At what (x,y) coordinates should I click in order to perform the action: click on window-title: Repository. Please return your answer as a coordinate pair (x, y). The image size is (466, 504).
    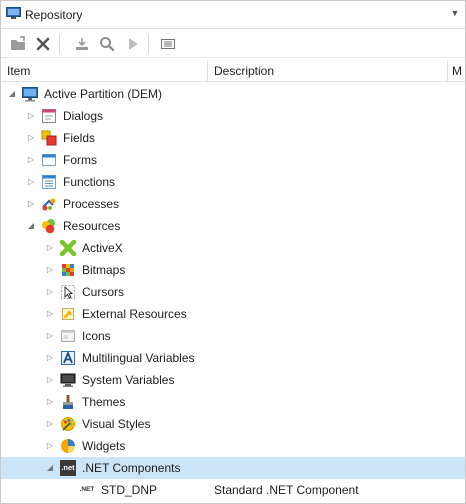
    Looking at the image, I should click on (54, 15).